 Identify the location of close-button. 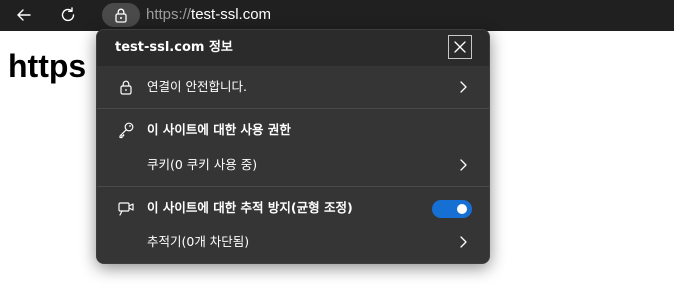
(460, 47).